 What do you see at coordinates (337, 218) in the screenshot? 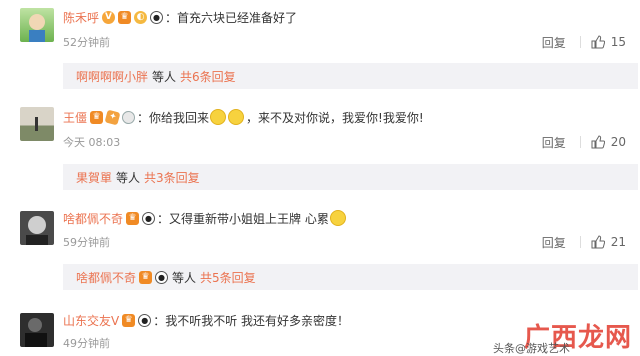
I see `thinking-emoji-icon` at bounding box center [337, 218].